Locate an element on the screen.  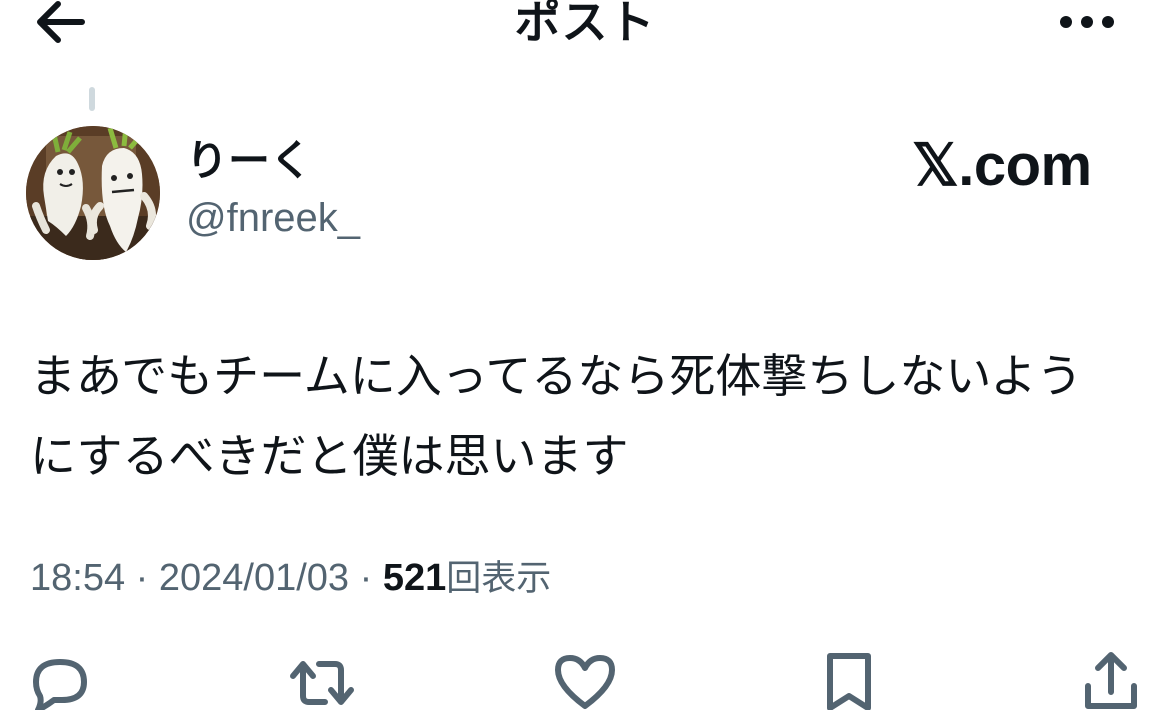
avatar is located at coordinates (93, 193).